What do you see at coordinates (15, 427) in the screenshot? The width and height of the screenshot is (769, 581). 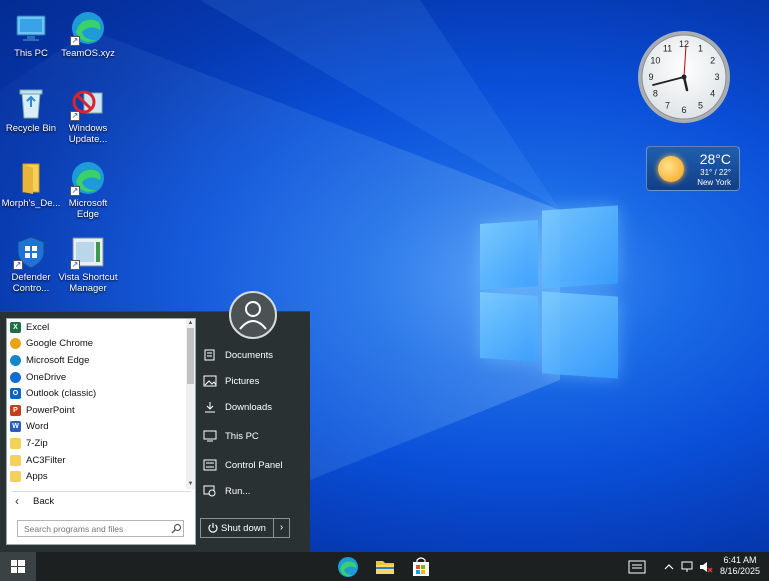 I see `program-icon: W` at bounding box center [15, 427].